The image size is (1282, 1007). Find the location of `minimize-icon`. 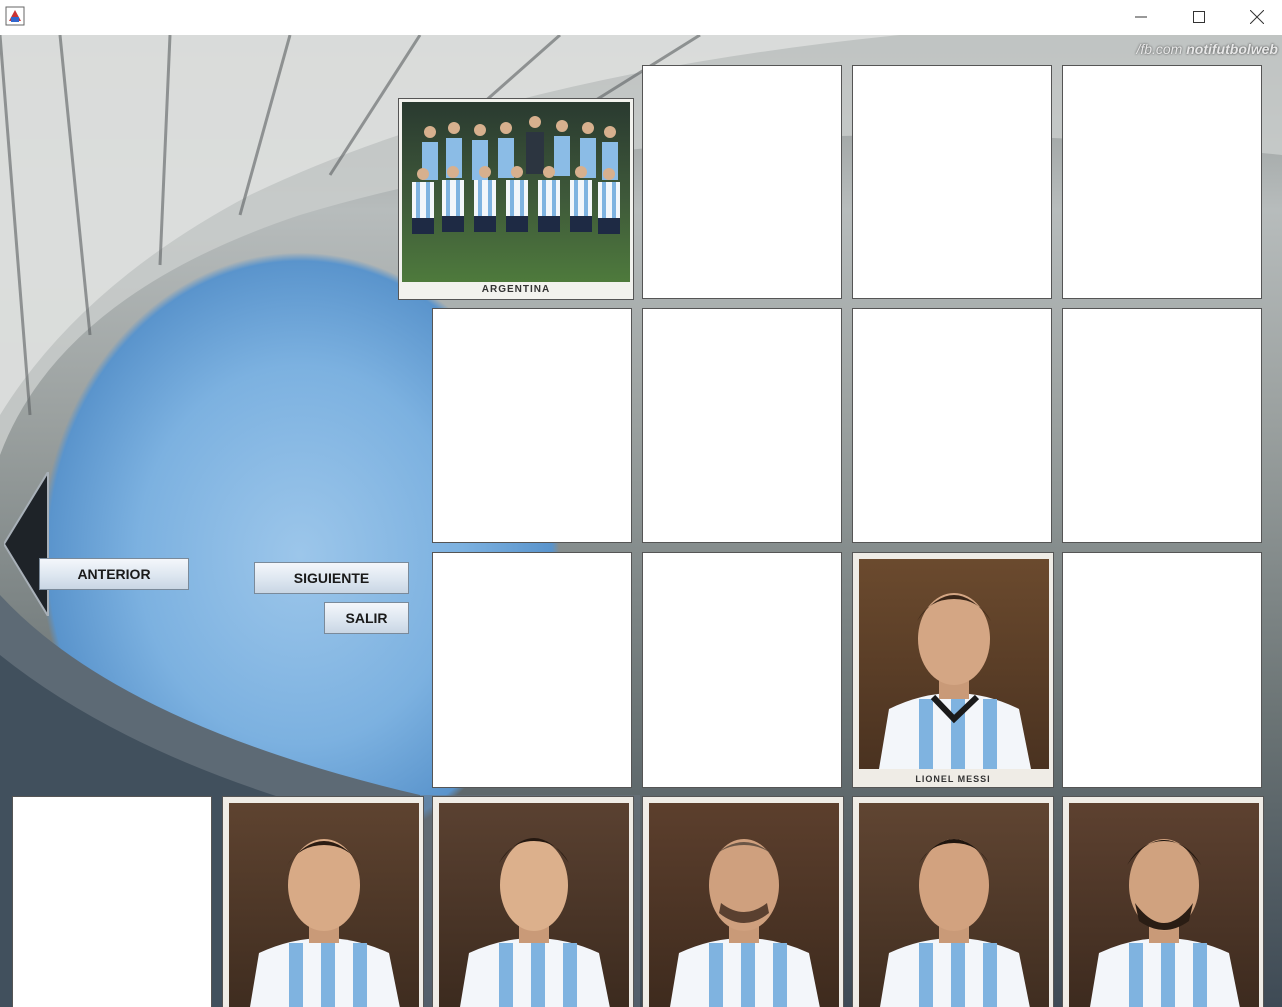

minimize-icon is located at coordinates (1141, 16).